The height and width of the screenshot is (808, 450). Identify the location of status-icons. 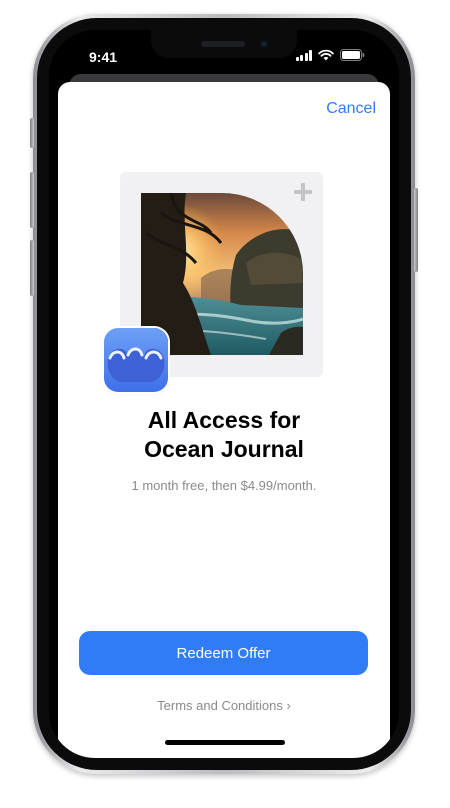
(330, 55).